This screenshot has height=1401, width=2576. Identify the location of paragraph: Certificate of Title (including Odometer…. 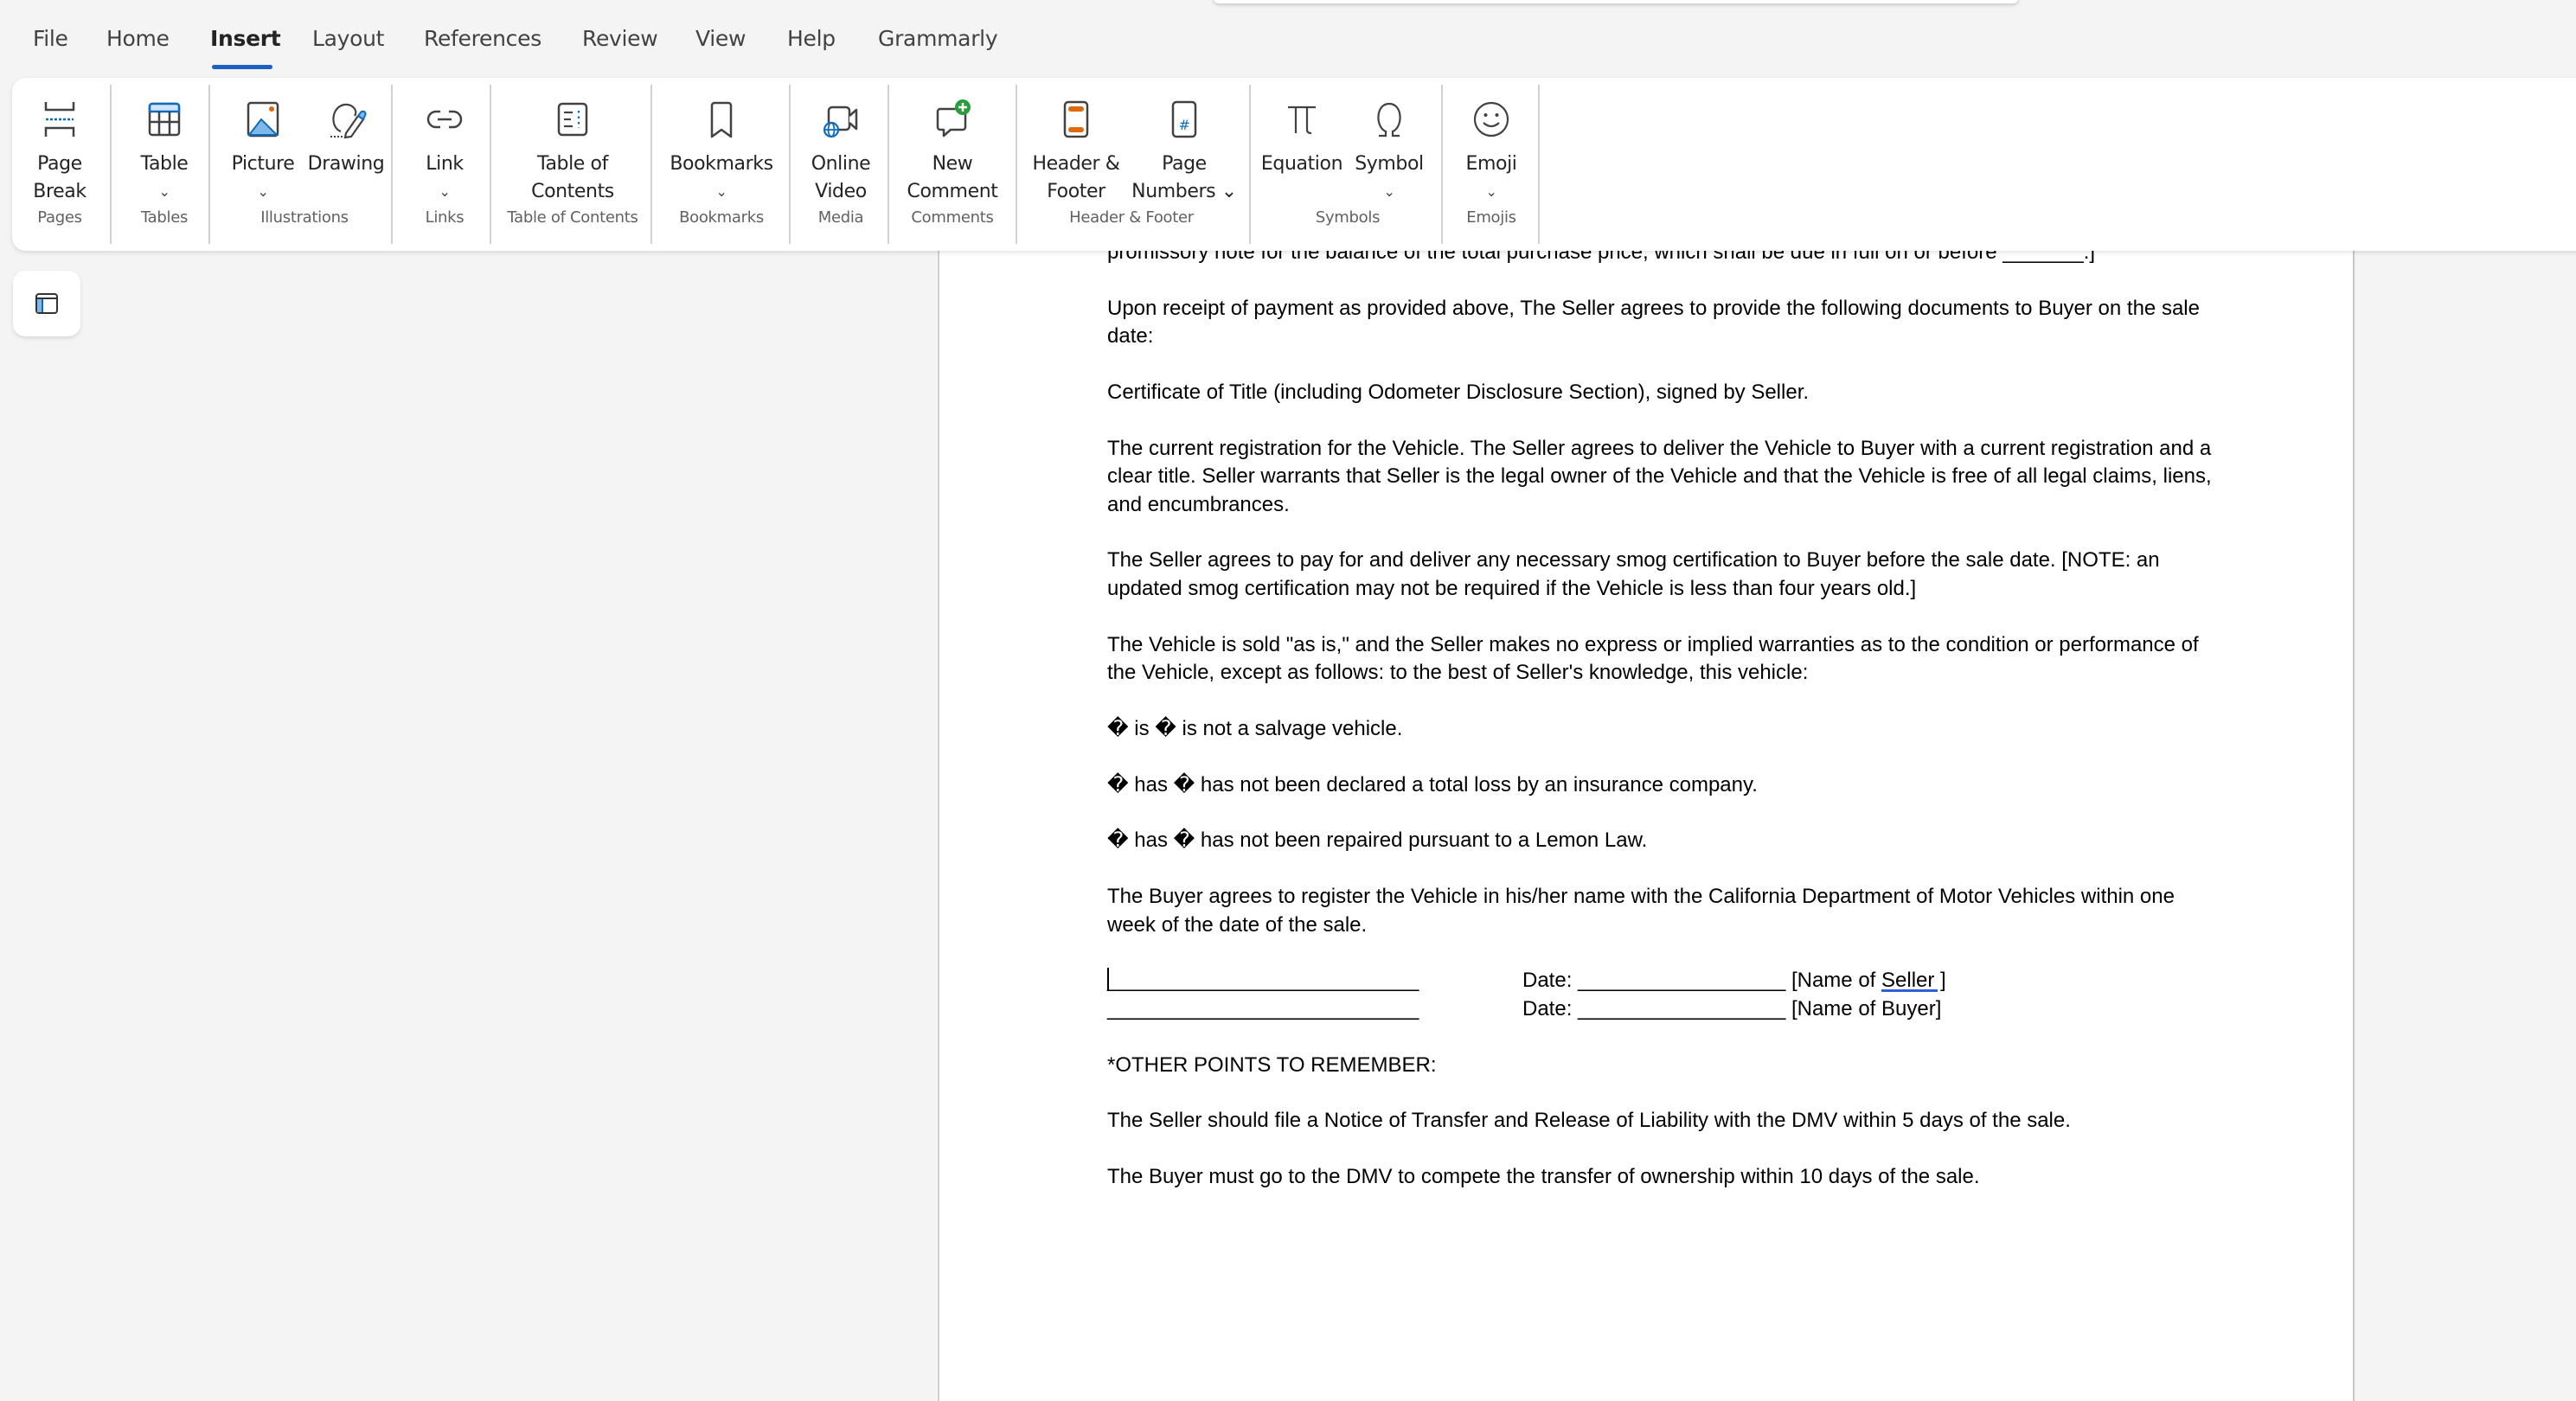
(1458, 393).